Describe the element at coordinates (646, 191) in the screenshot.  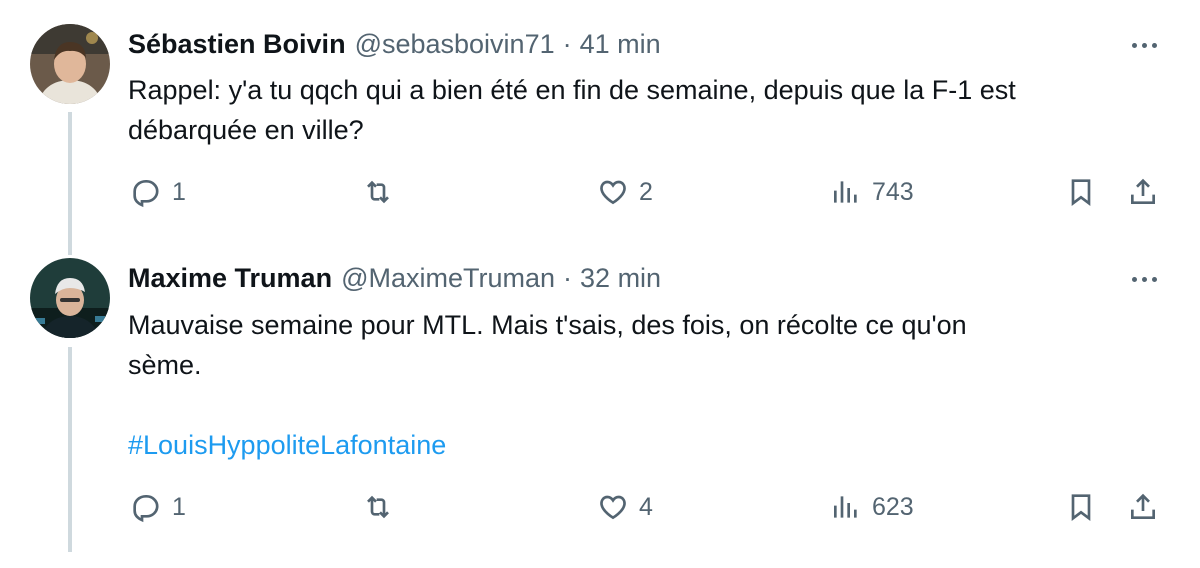
I see `like-count: 2` at that location.